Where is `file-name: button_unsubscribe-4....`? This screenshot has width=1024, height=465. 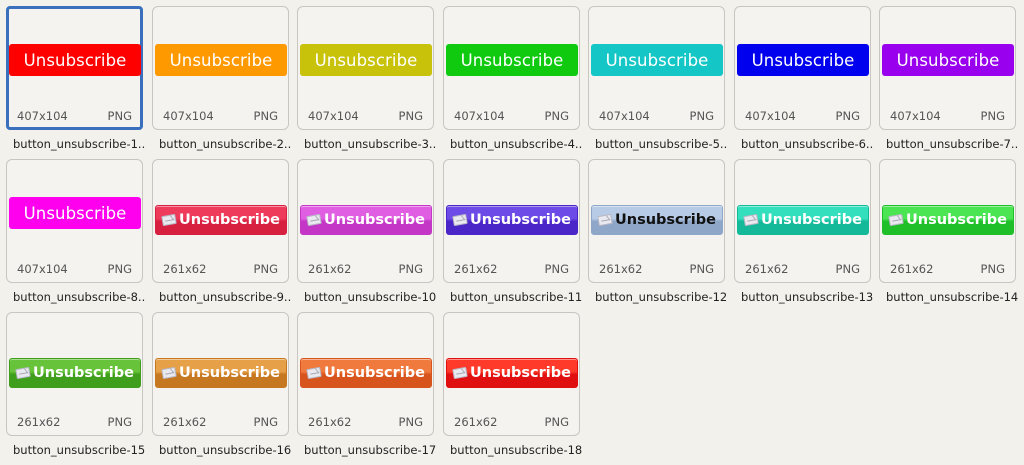 file-name: button_unsubscribe-4.... is located at coordinates (516, 144).